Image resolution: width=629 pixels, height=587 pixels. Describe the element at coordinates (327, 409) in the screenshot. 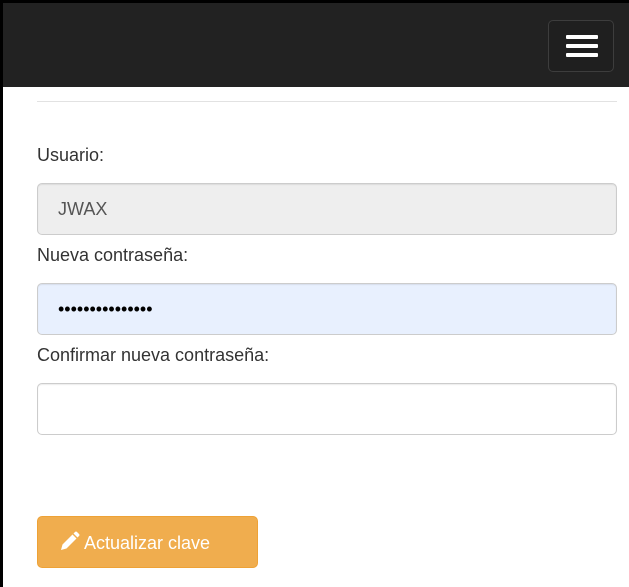

I see `confirm-password-field` at that location.